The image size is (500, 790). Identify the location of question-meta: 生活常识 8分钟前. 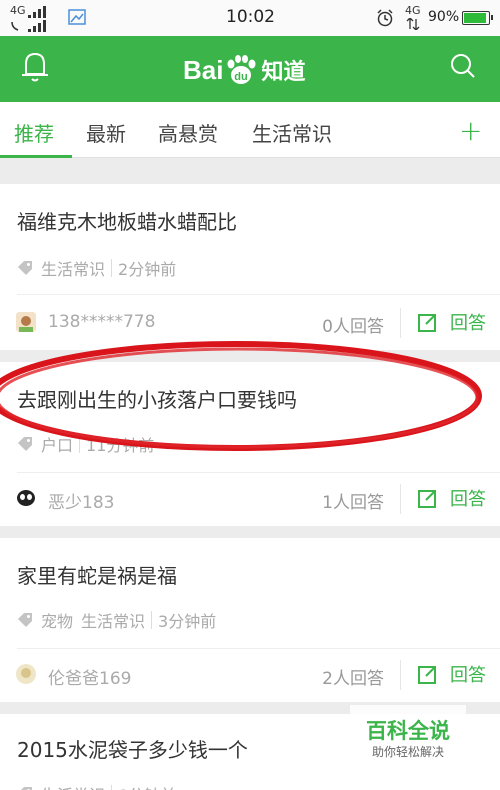
(96, 786).